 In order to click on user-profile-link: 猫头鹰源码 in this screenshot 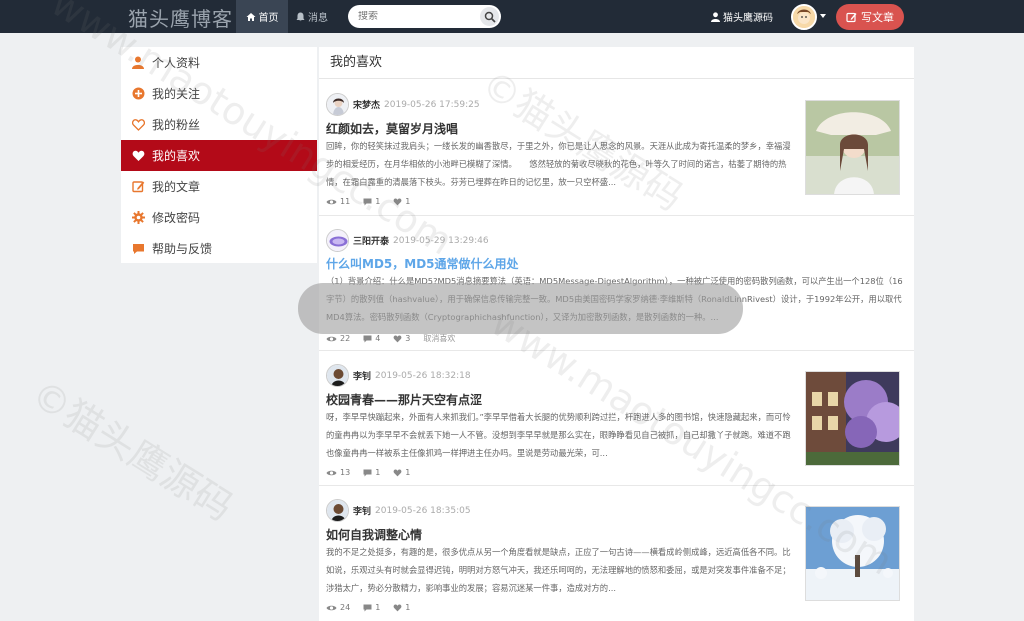, I will do `click(742, 16)`.